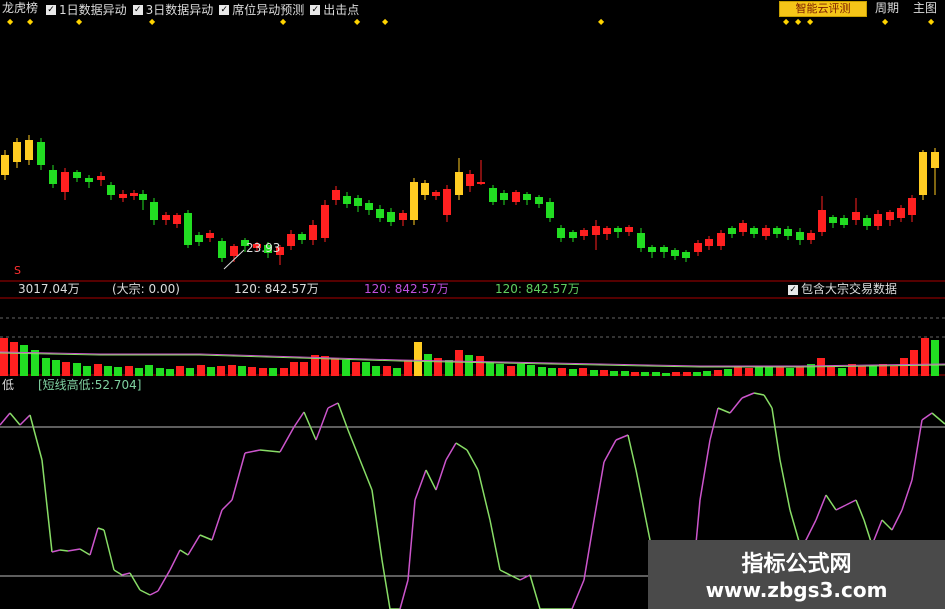  Describe the element at coordinates (796, 564) in the screenshot. I see `watermark-title: 指标公式网` at that location.